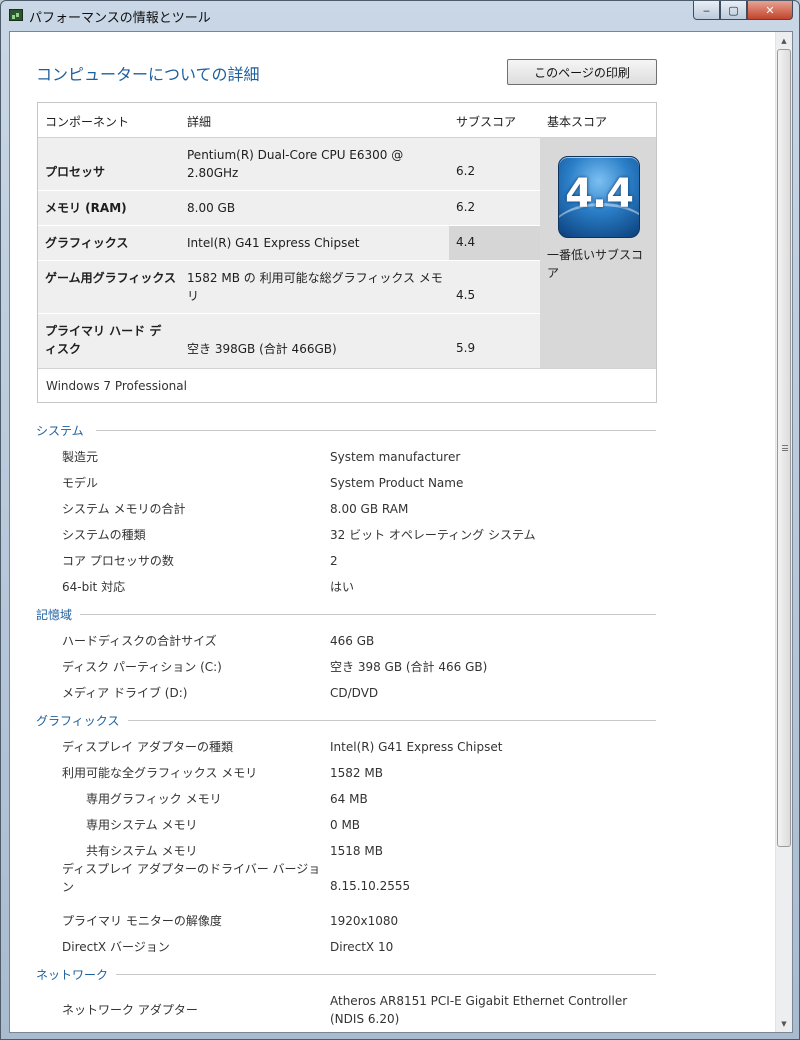 This screenshot has height=1040, width=800. I want to click on vertical-scrollbar: ▲ ▼, so click(783, 532).